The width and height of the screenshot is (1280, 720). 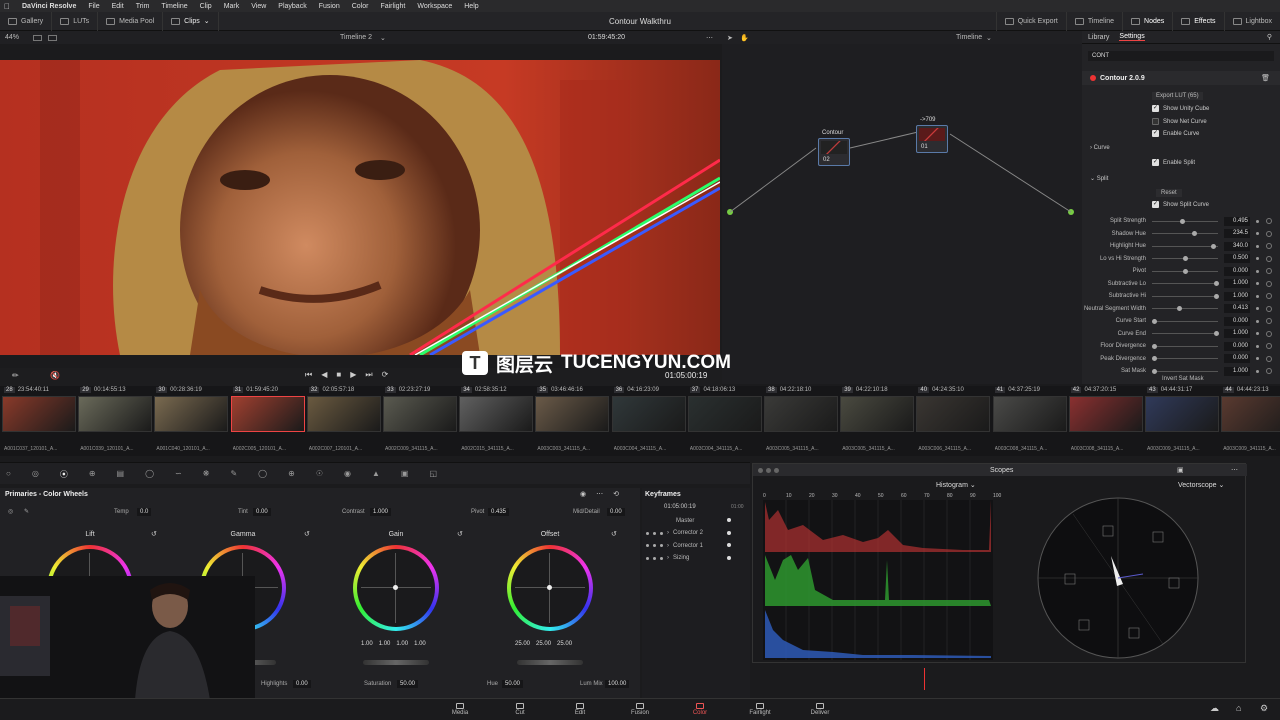 I want to click on node-graph: Contour 02 ->709 01, so click(x=902, y=214).